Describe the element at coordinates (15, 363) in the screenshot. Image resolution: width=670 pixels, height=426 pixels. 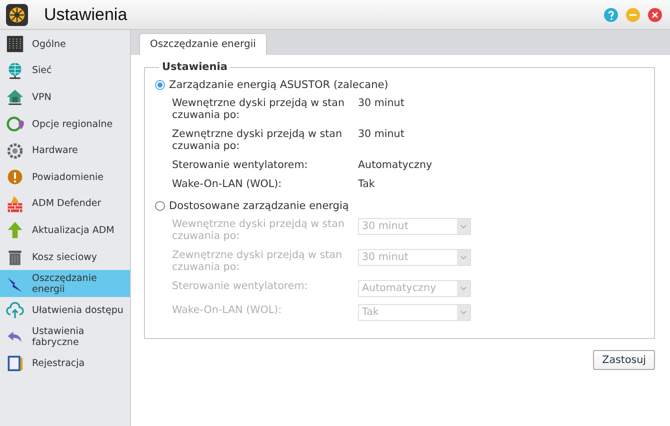
I see `clipboard-icon` at that location.